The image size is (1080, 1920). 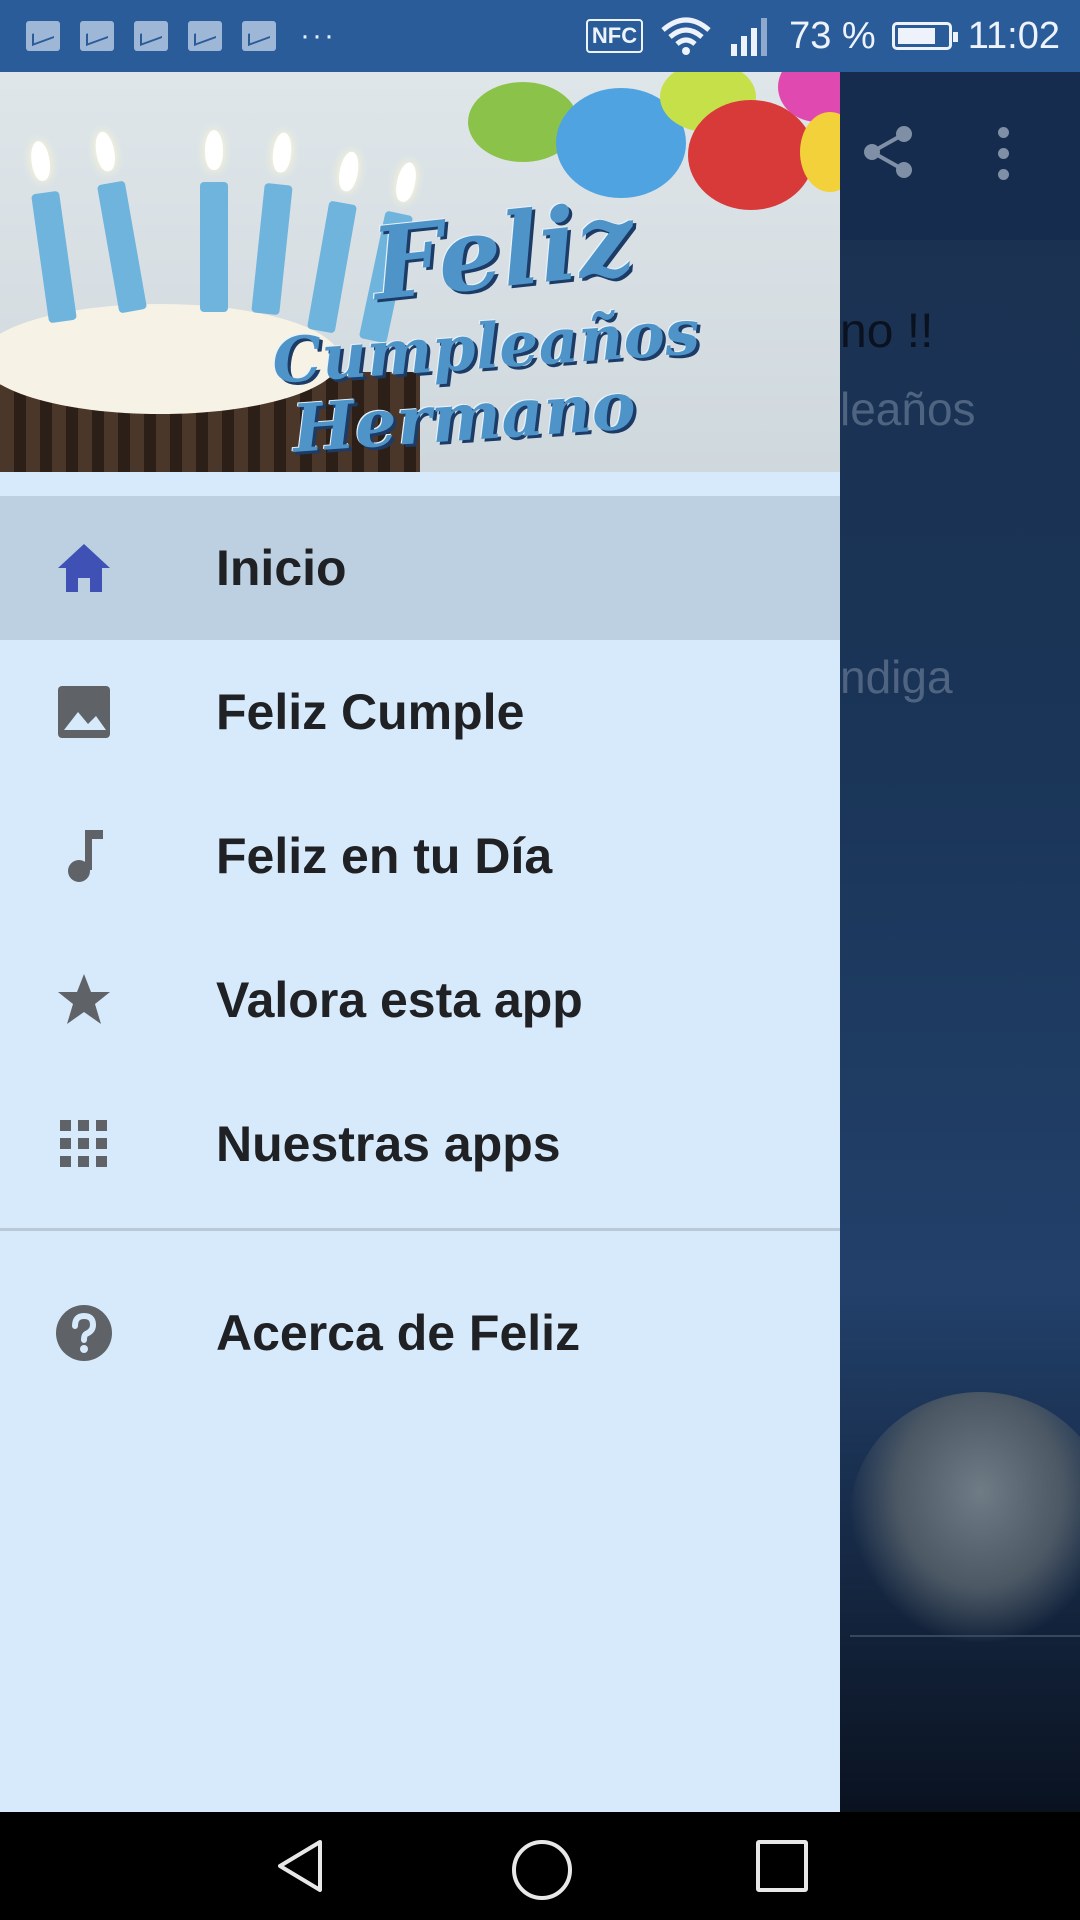 What do you see at coordinates (398, 1333) in the screenshot?
I see `menu-item-label: Acerca de Feliz` at bounding box center [398, 1333].